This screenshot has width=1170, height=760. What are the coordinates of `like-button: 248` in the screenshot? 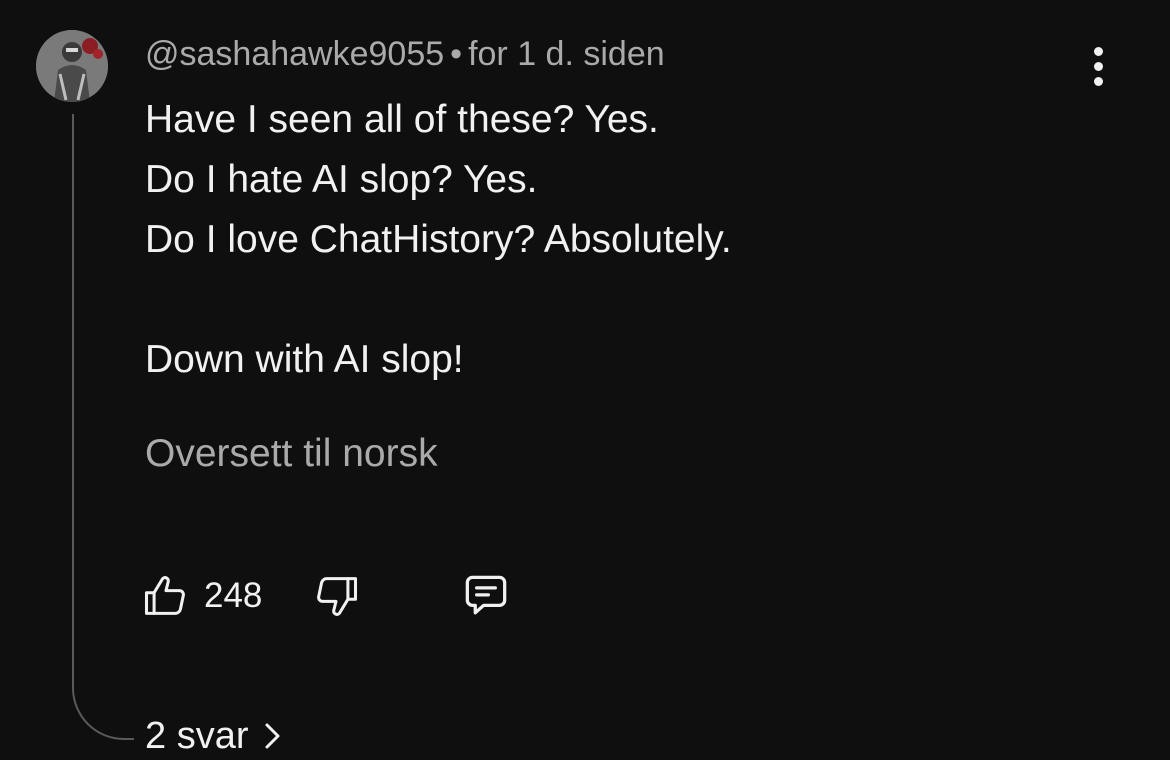 It's located at (201, 596).